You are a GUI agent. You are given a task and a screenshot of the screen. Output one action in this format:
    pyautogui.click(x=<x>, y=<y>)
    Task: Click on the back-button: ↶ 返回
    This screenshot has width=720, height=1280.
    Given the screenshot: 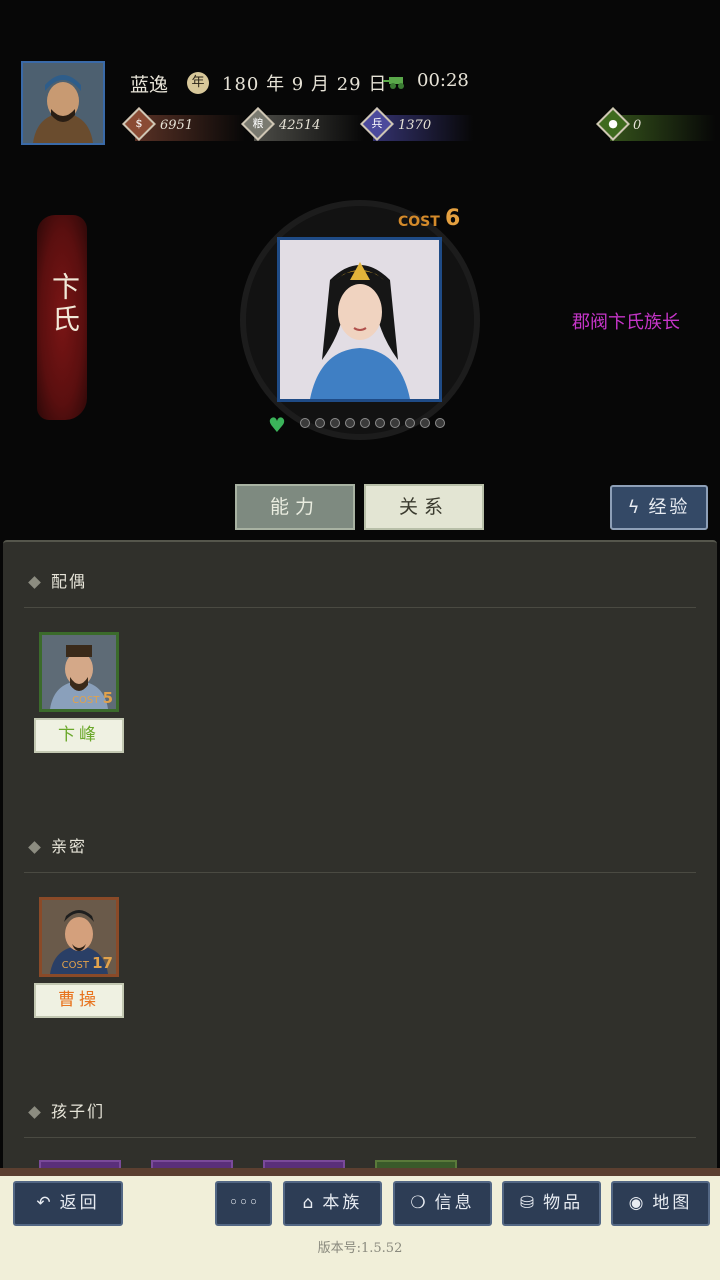 What is the action you would take?
    pyautogui.click(x=68, y=1203)
    